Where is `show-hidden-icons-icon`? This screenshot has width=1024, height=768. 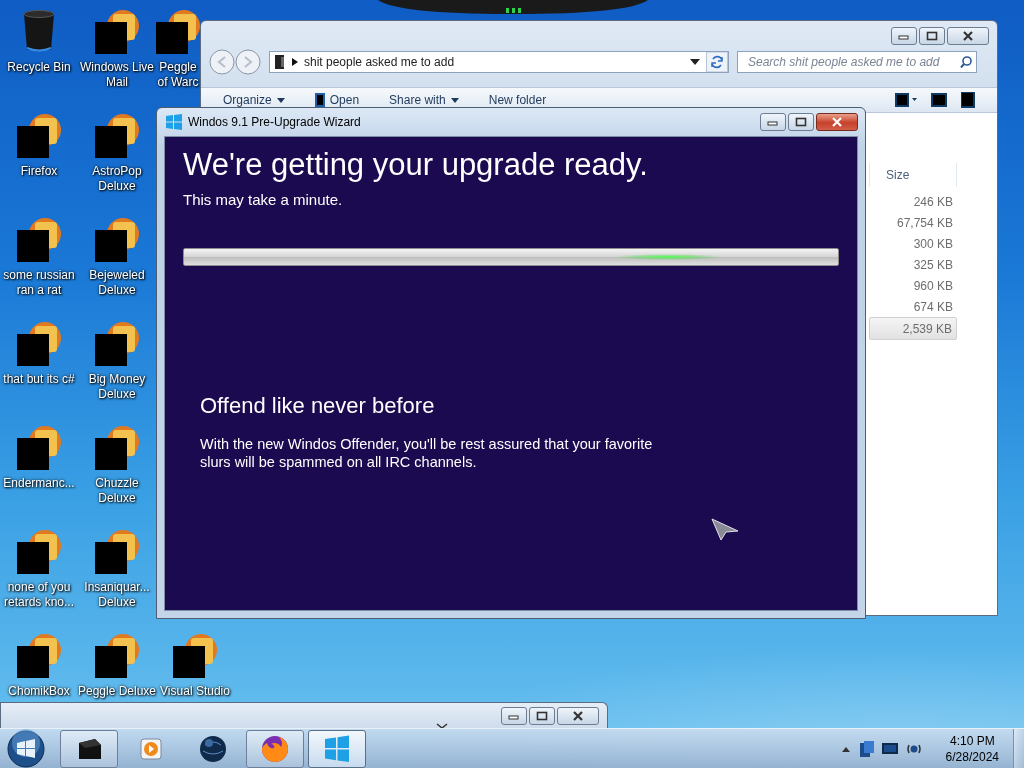
show-hidden-icons-icon is located at coordinates (845, 748).